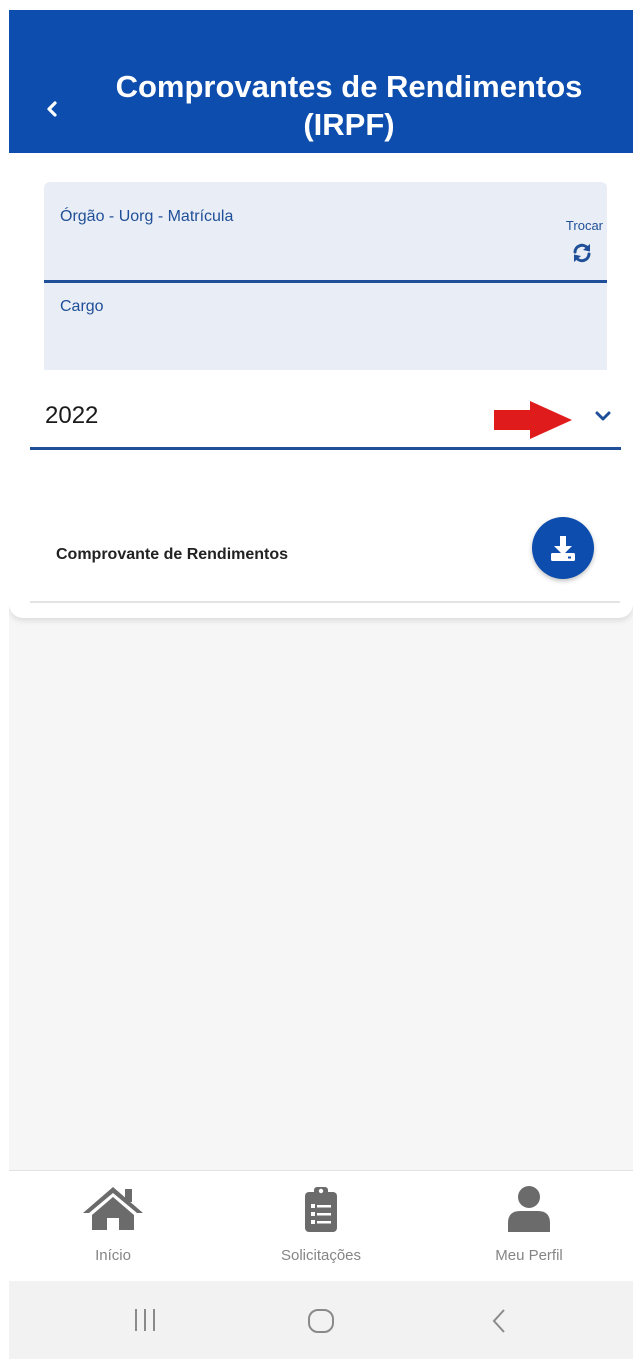  I want to click on nav-item-meu-perfil: Meu Perfil, so click(529, 1226).